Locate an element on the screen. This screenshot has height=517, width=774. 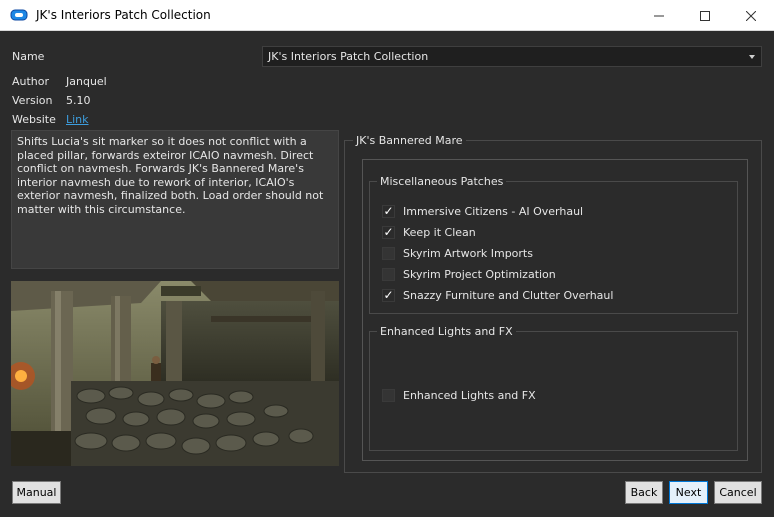
option-skyrim-project-optimization: Skyrim Project Optimization is located at coordinates (469, 274).